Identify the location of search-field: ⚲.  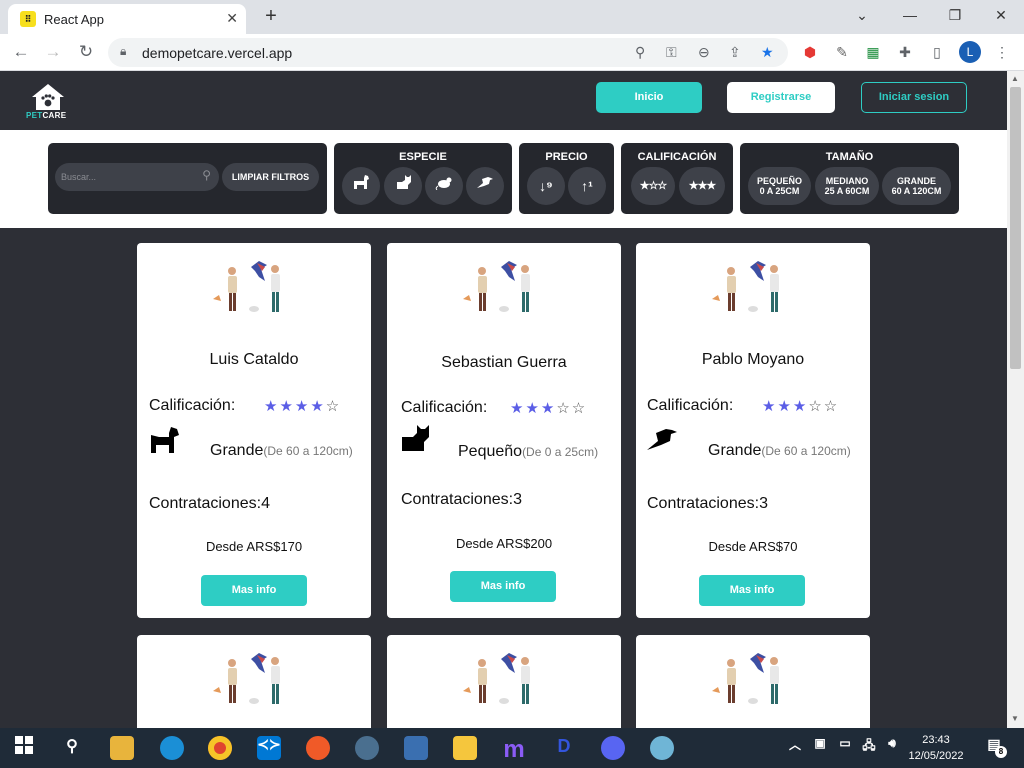
(137, 177).